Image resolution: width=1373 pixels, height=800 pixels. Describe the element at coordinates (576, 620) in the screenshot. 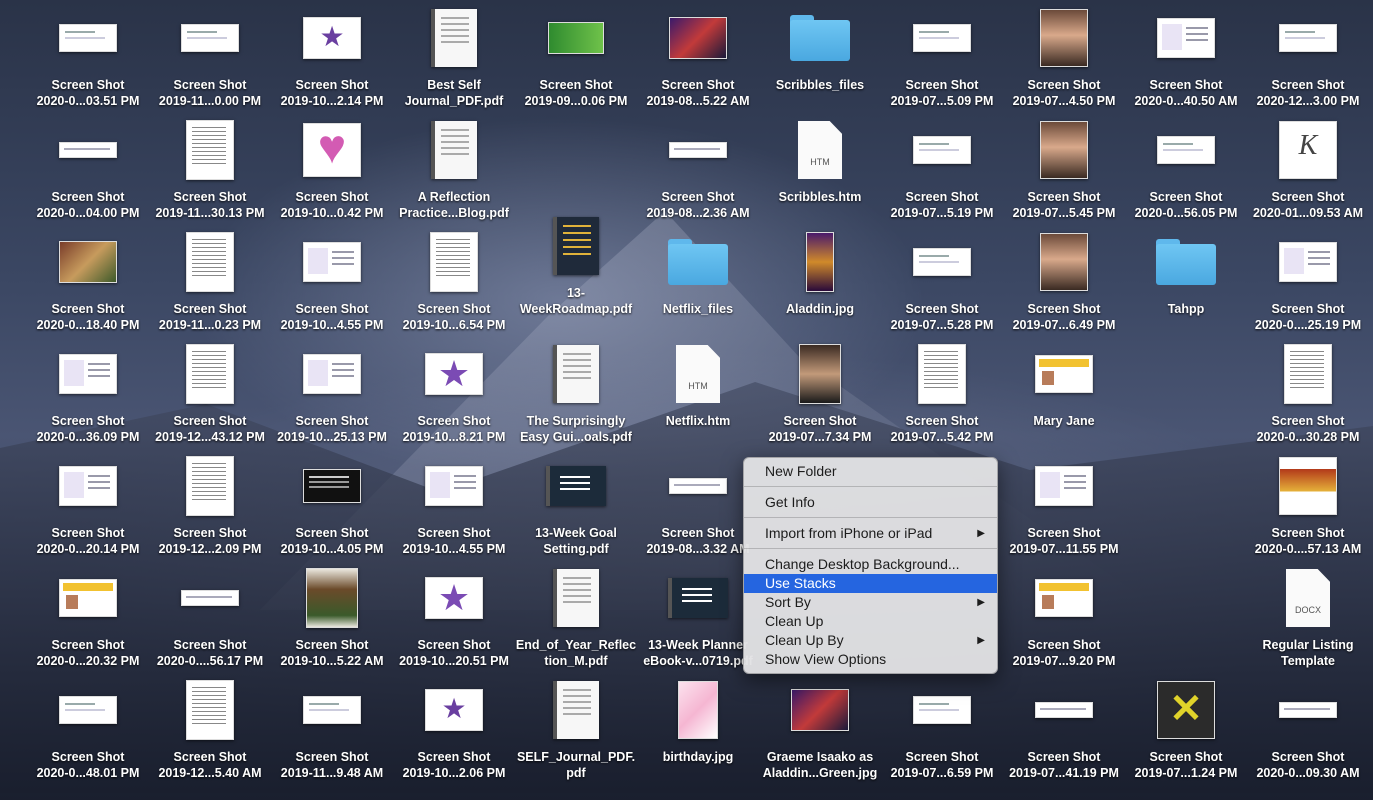

I see `desktop-item: End_of_Year_Reflec tion_M.pdf` at that location.